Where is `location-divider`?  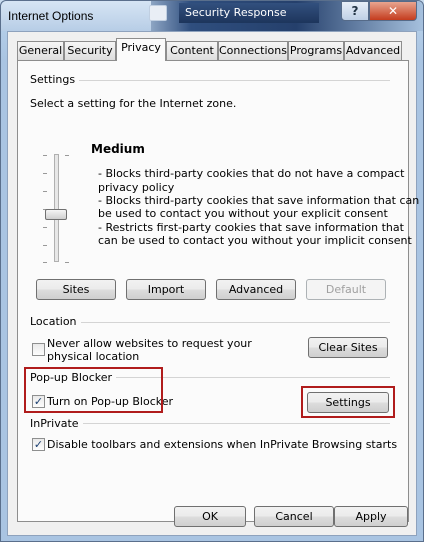
location-divider is located at coordinates (234, 322).